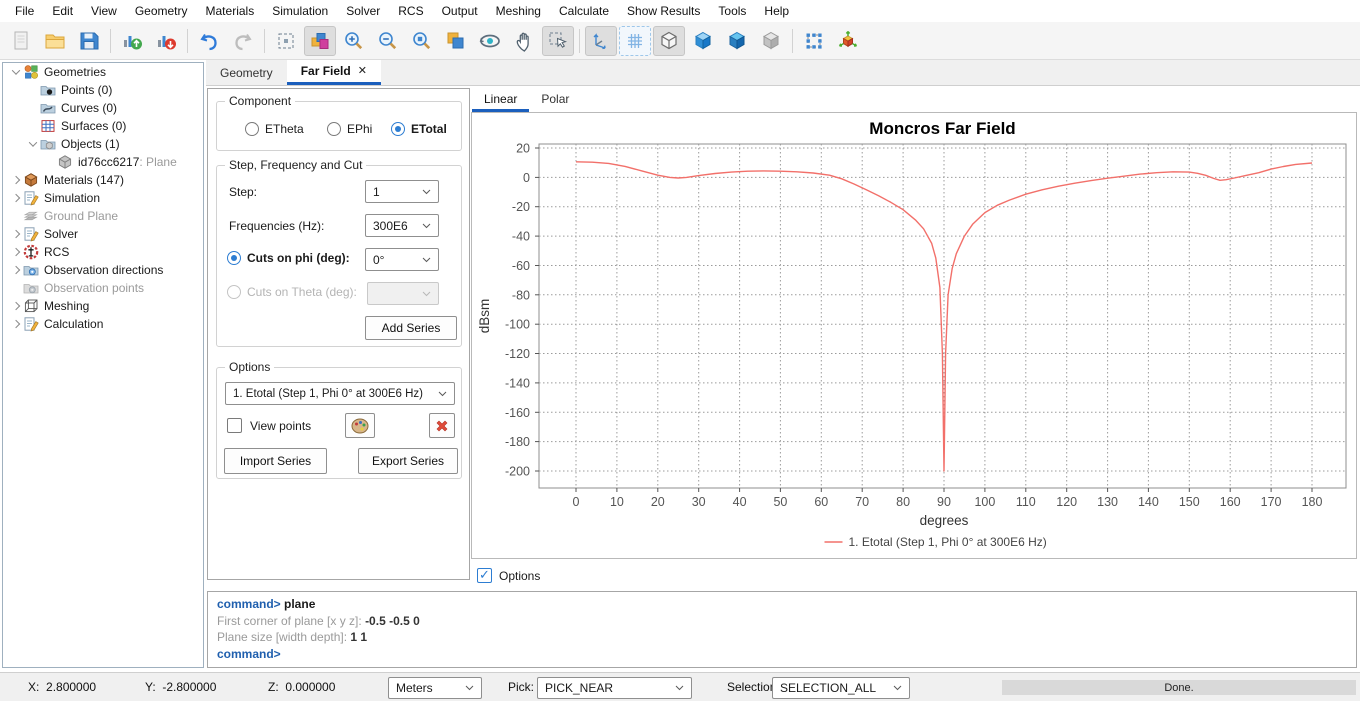  Describe the element at coordinates (21, 41) in the screenshot. I see `toolbar-new-document-button` at that location.